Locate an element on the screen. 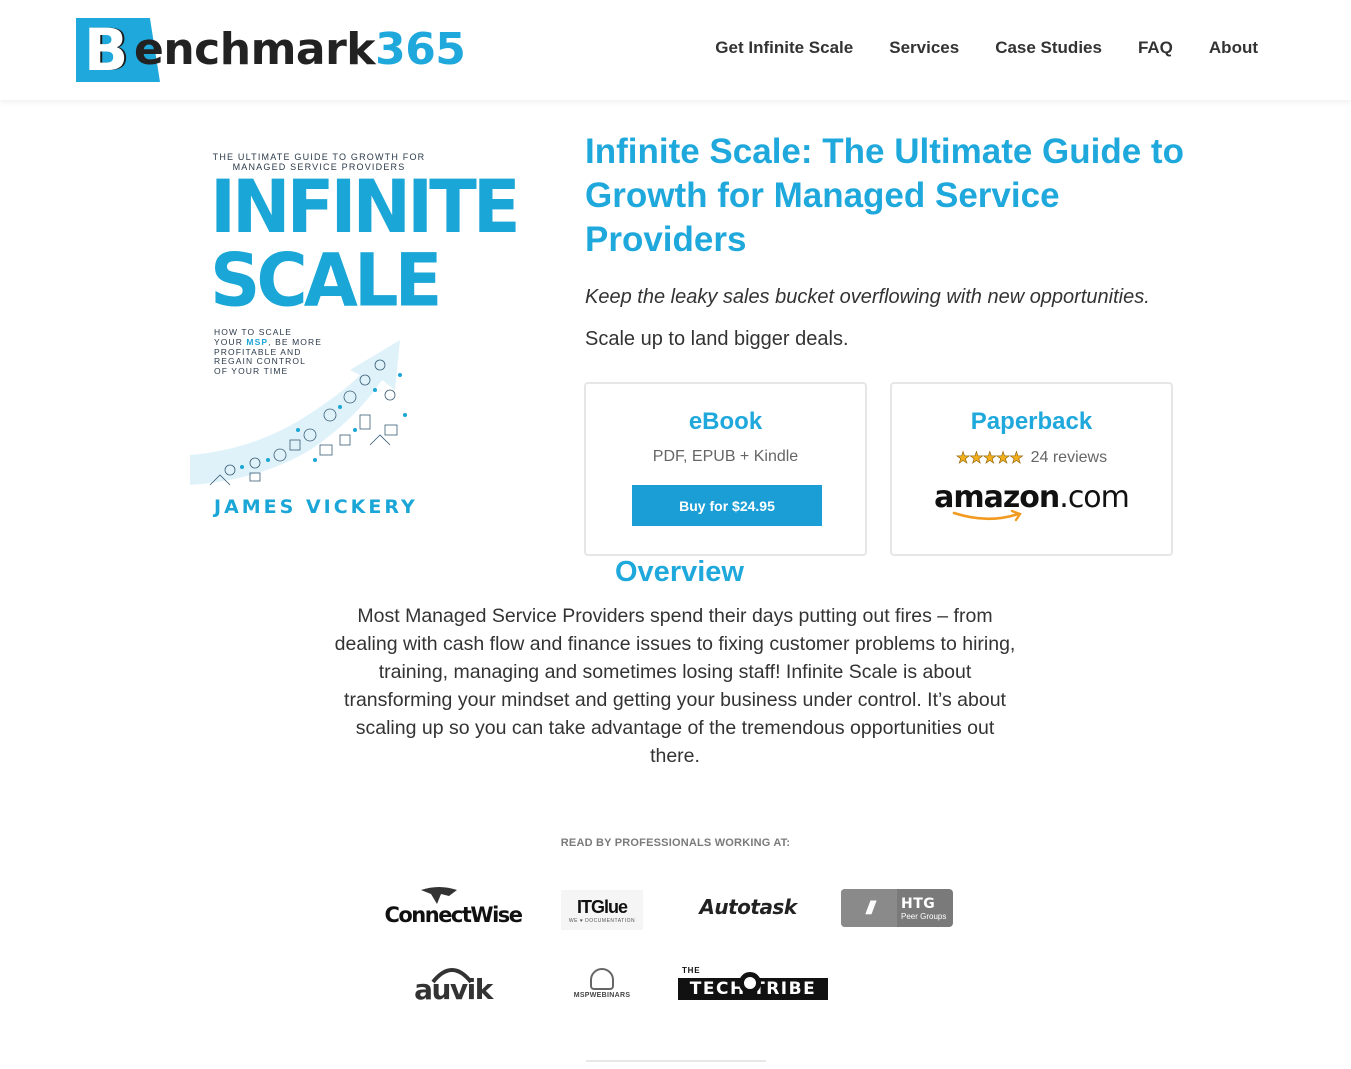  paperback-heading: Paperback is located at coordinates (1031, 421).